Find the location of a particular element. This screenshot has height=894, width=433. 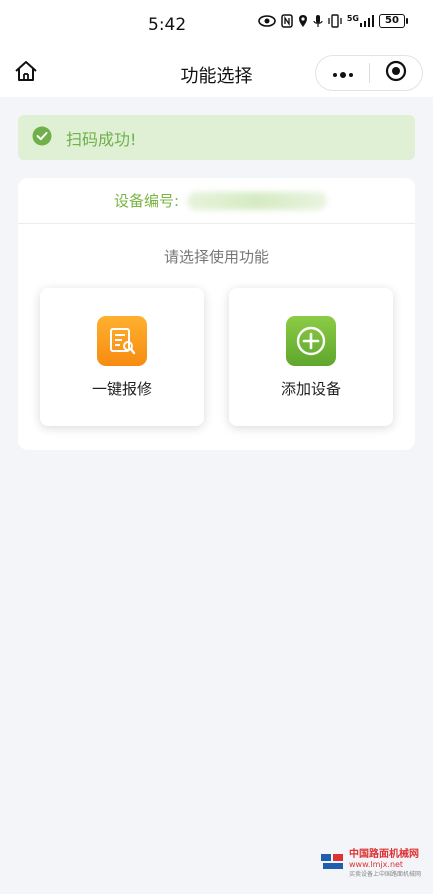

check-circle-icon is located at coordinates (42, 138).